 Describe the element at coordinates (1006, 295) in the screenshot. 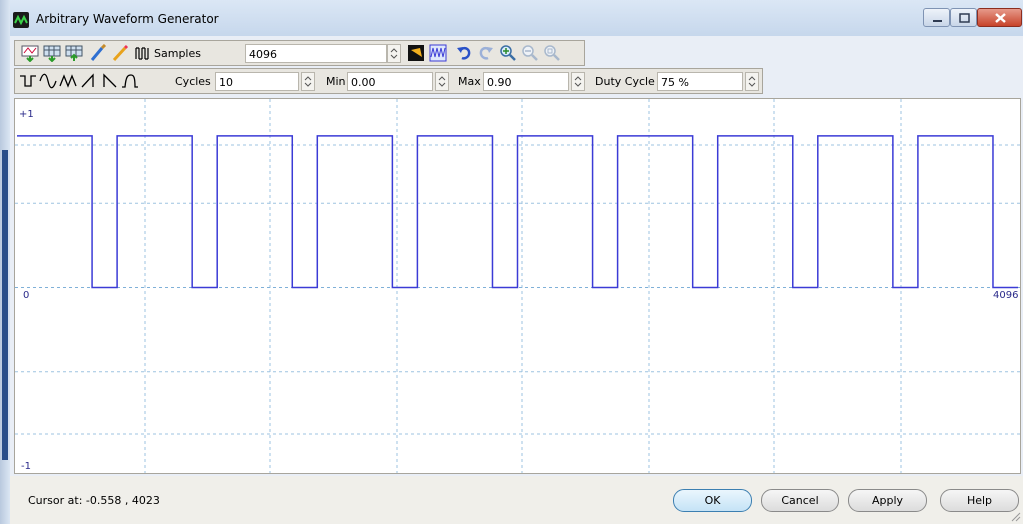

I see `x-end-label: 4096` at that location.